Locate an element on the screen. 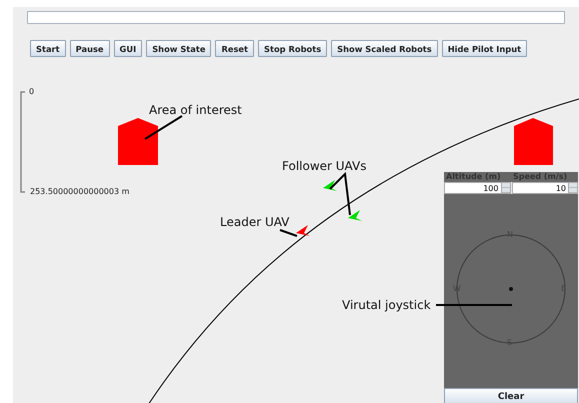  scale-label: 253.50000000000003 m is located at coordinates (80, 191).